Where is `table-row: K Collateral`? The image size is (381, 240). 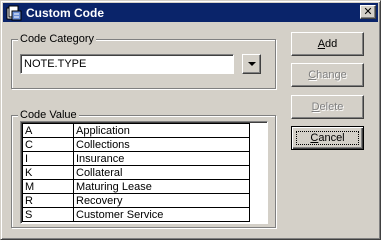
table-row: K Collateral is located at coordinates (136, 172).